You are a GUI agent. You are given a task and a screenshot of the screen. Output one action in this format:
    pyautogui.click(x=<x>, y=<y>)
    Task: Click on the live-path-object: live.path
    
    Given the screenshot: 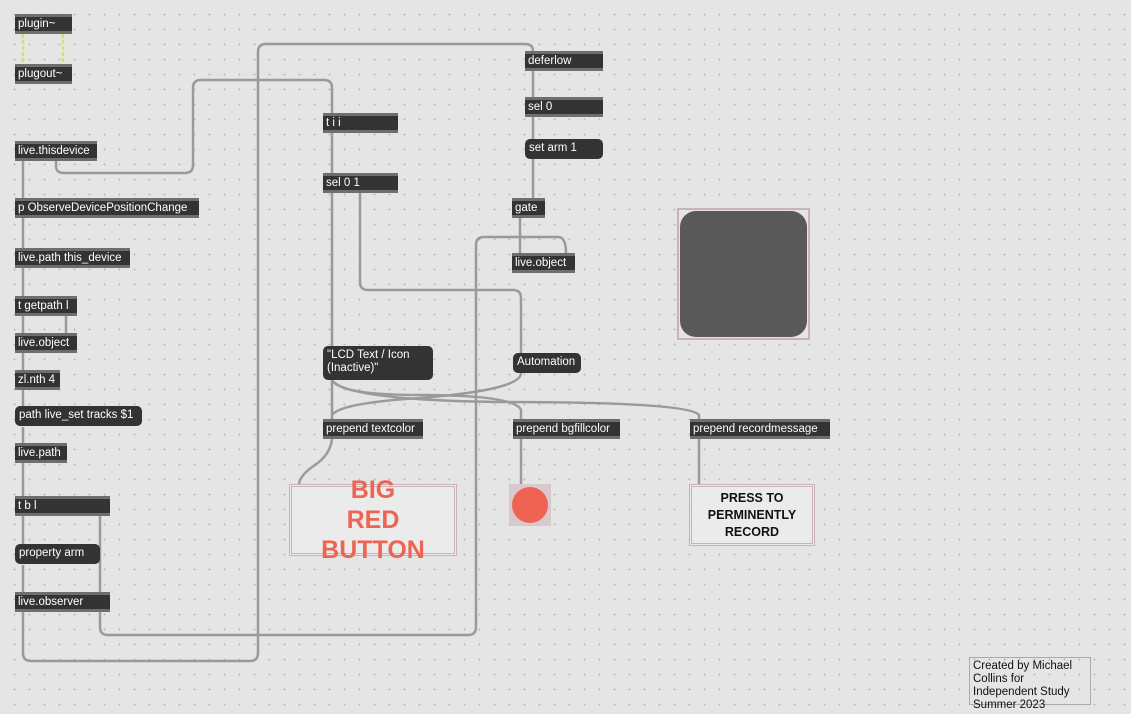 What is the action you would take?
    pyautogui.click(x=41, y=453)
    